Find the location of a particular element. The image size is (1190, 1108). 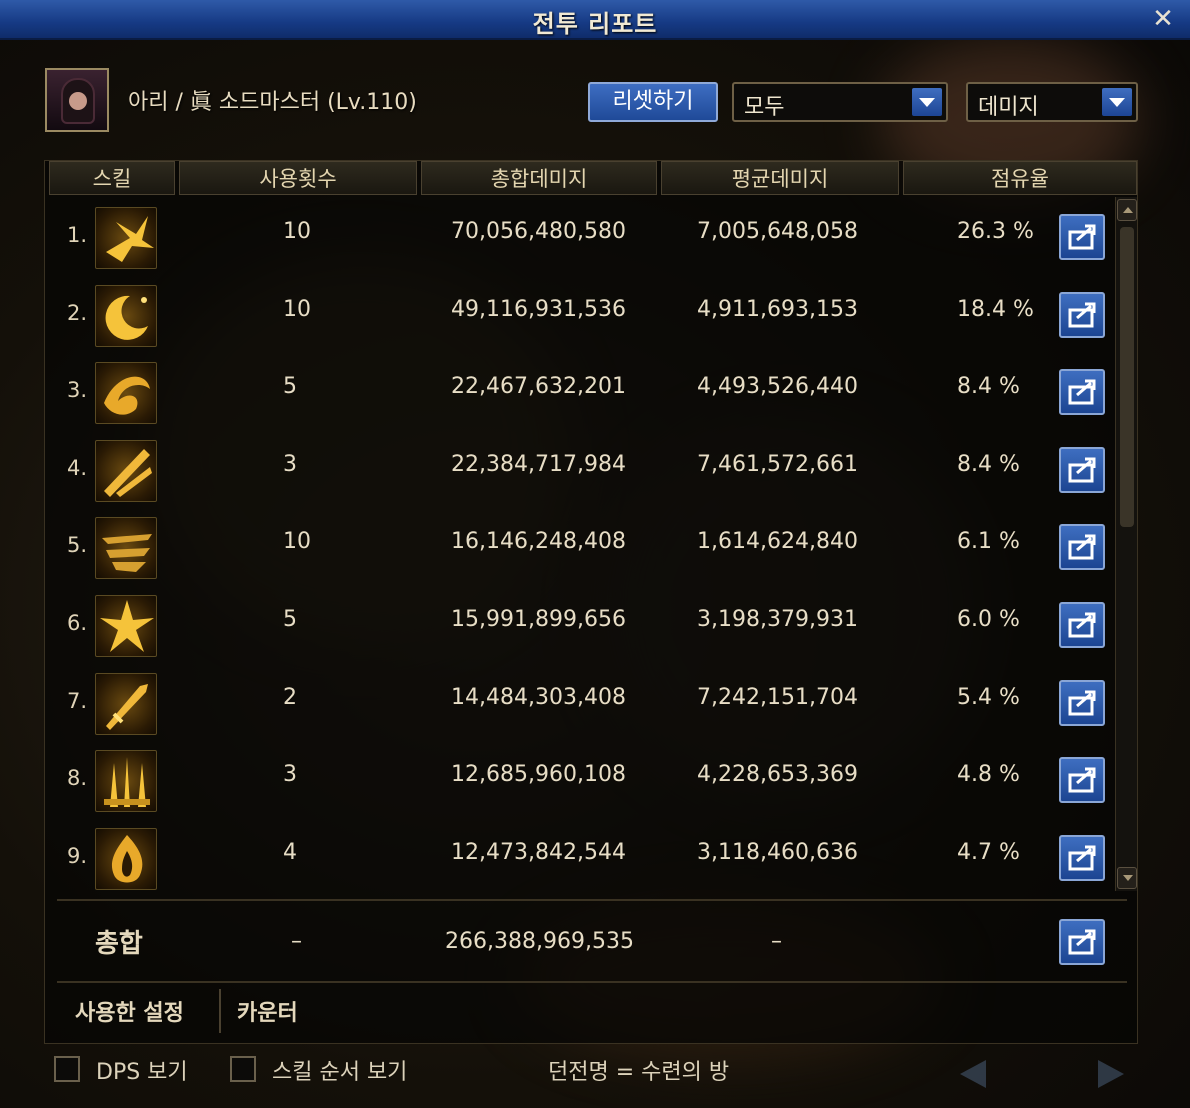

tab-divider is located at coordinates (220, 1011).